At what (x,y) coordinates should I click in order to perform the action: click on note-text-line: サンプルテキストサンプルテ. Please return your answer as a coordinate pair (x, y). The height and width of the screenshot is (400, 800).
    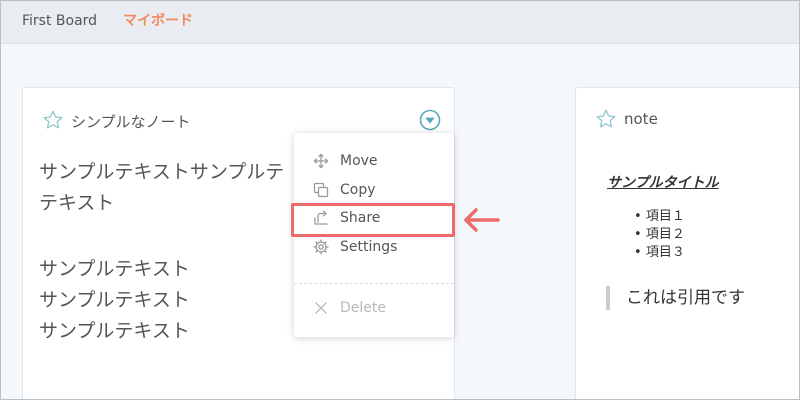
    Looking at the image, I should click on (162, 172).